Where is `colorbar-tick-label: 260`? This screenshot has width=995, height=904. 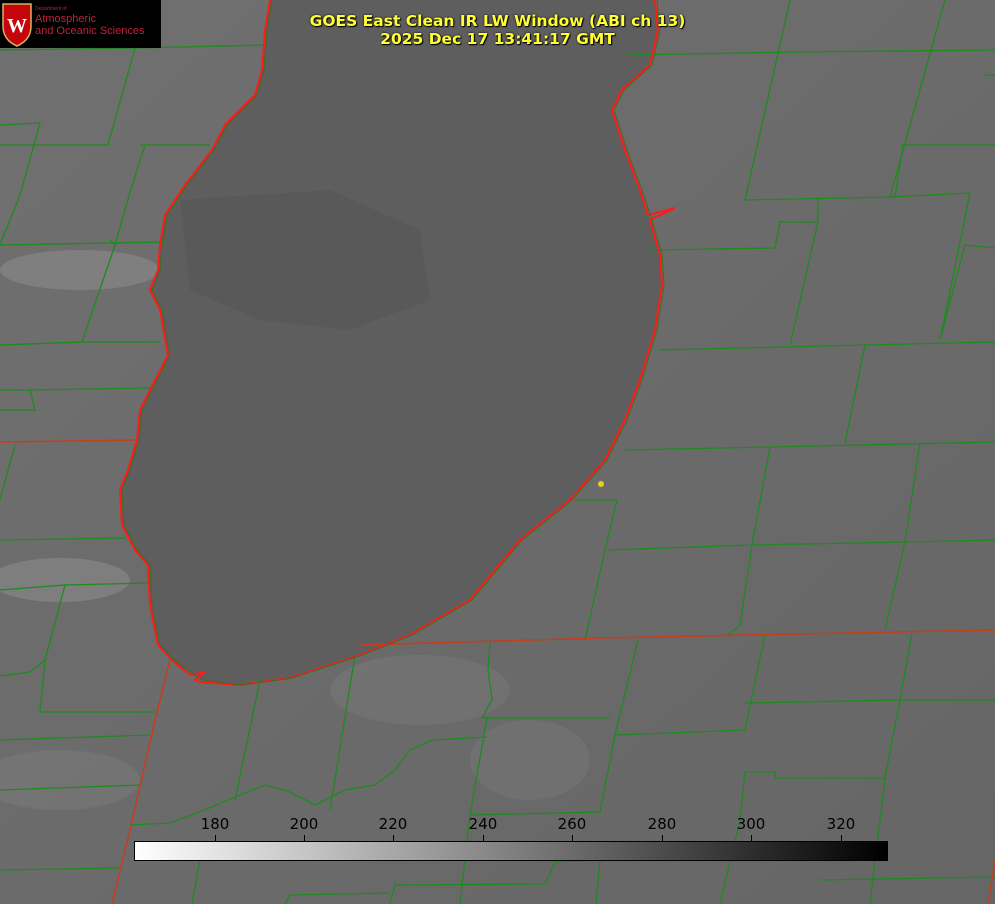
colorbar-tick-label: 260 is located at coordinates (572, 824).